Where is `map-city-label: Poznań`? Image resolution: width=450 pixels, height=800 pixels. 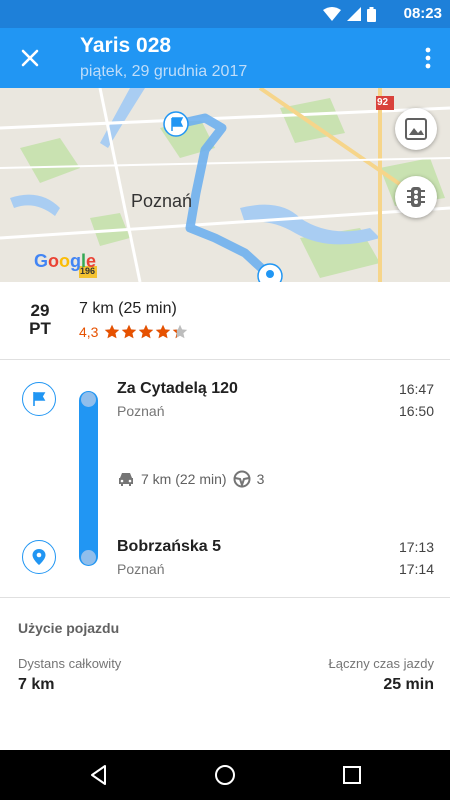 map-city-label: Poznań is located at coordinates (162, 201).